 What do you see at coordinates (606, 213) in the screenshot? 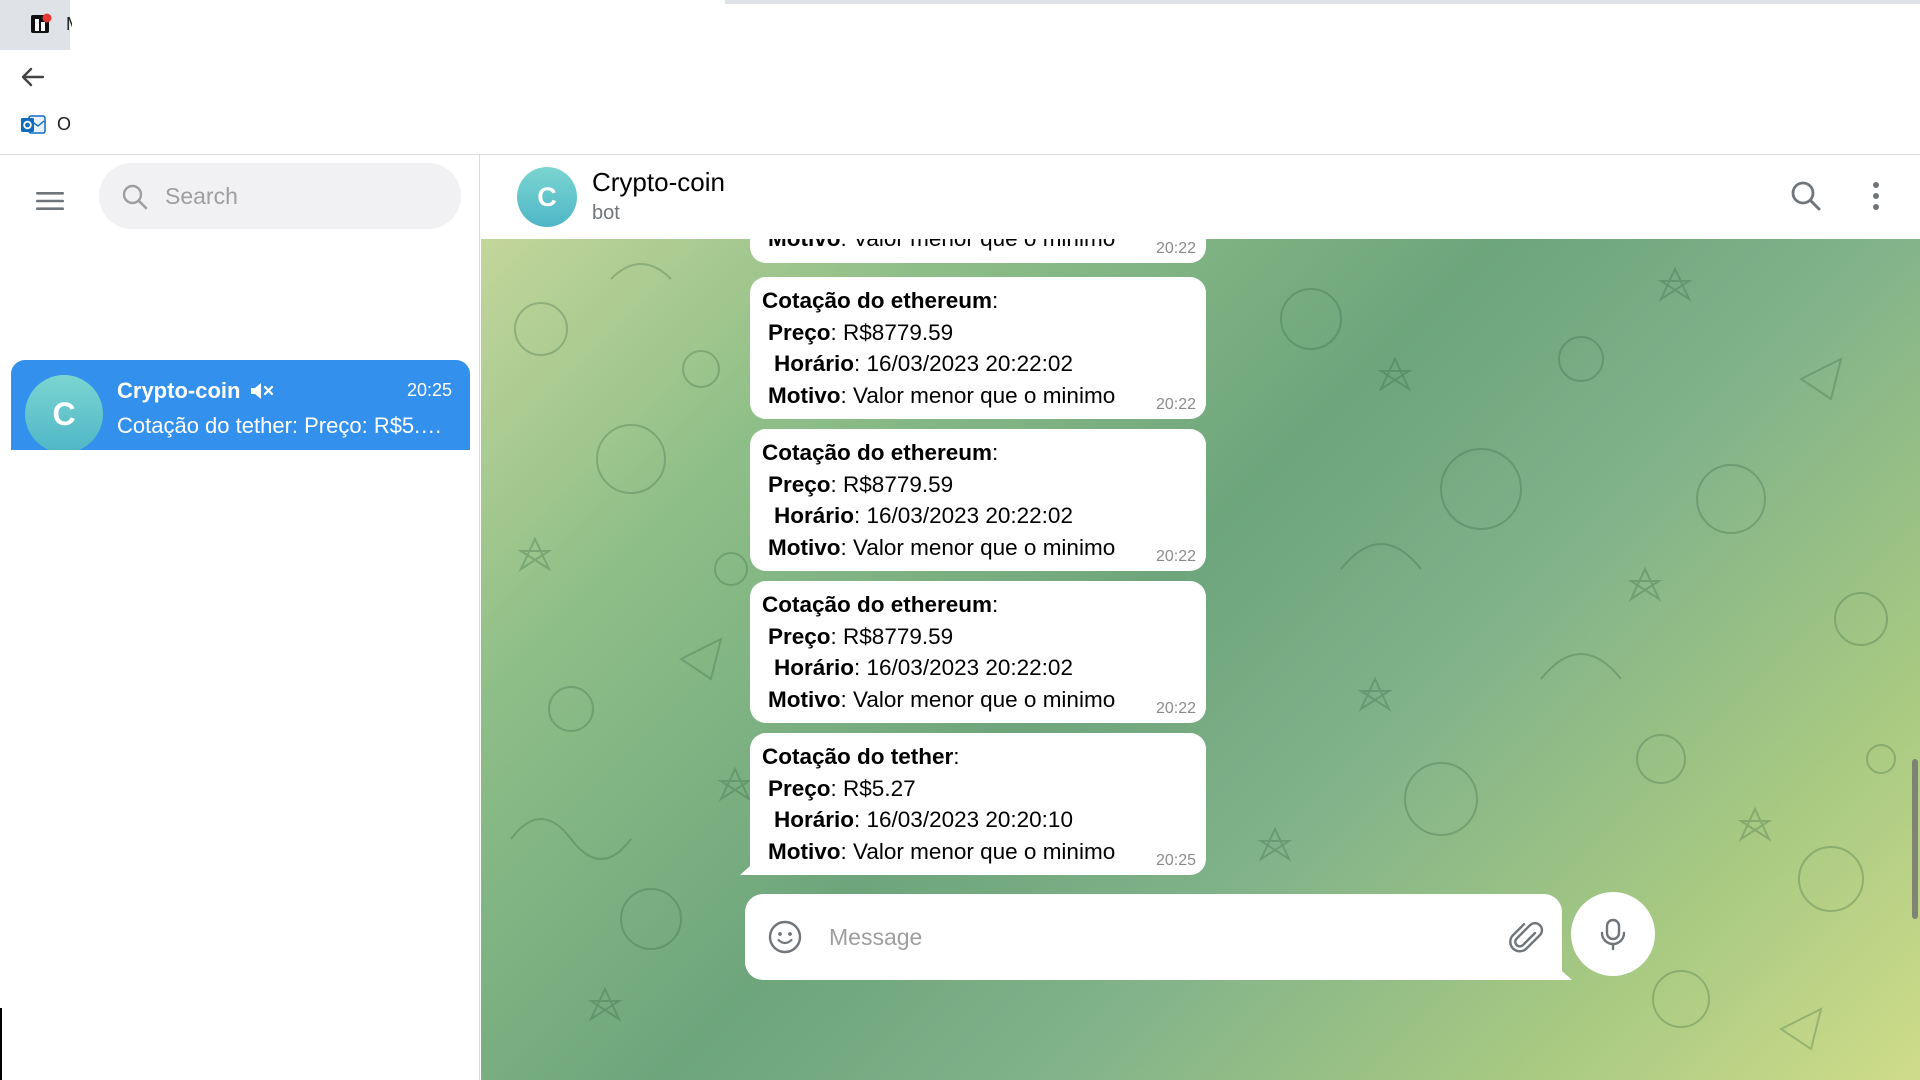
I see `chat-subtitle: bot` at bounding box center [606, 213].